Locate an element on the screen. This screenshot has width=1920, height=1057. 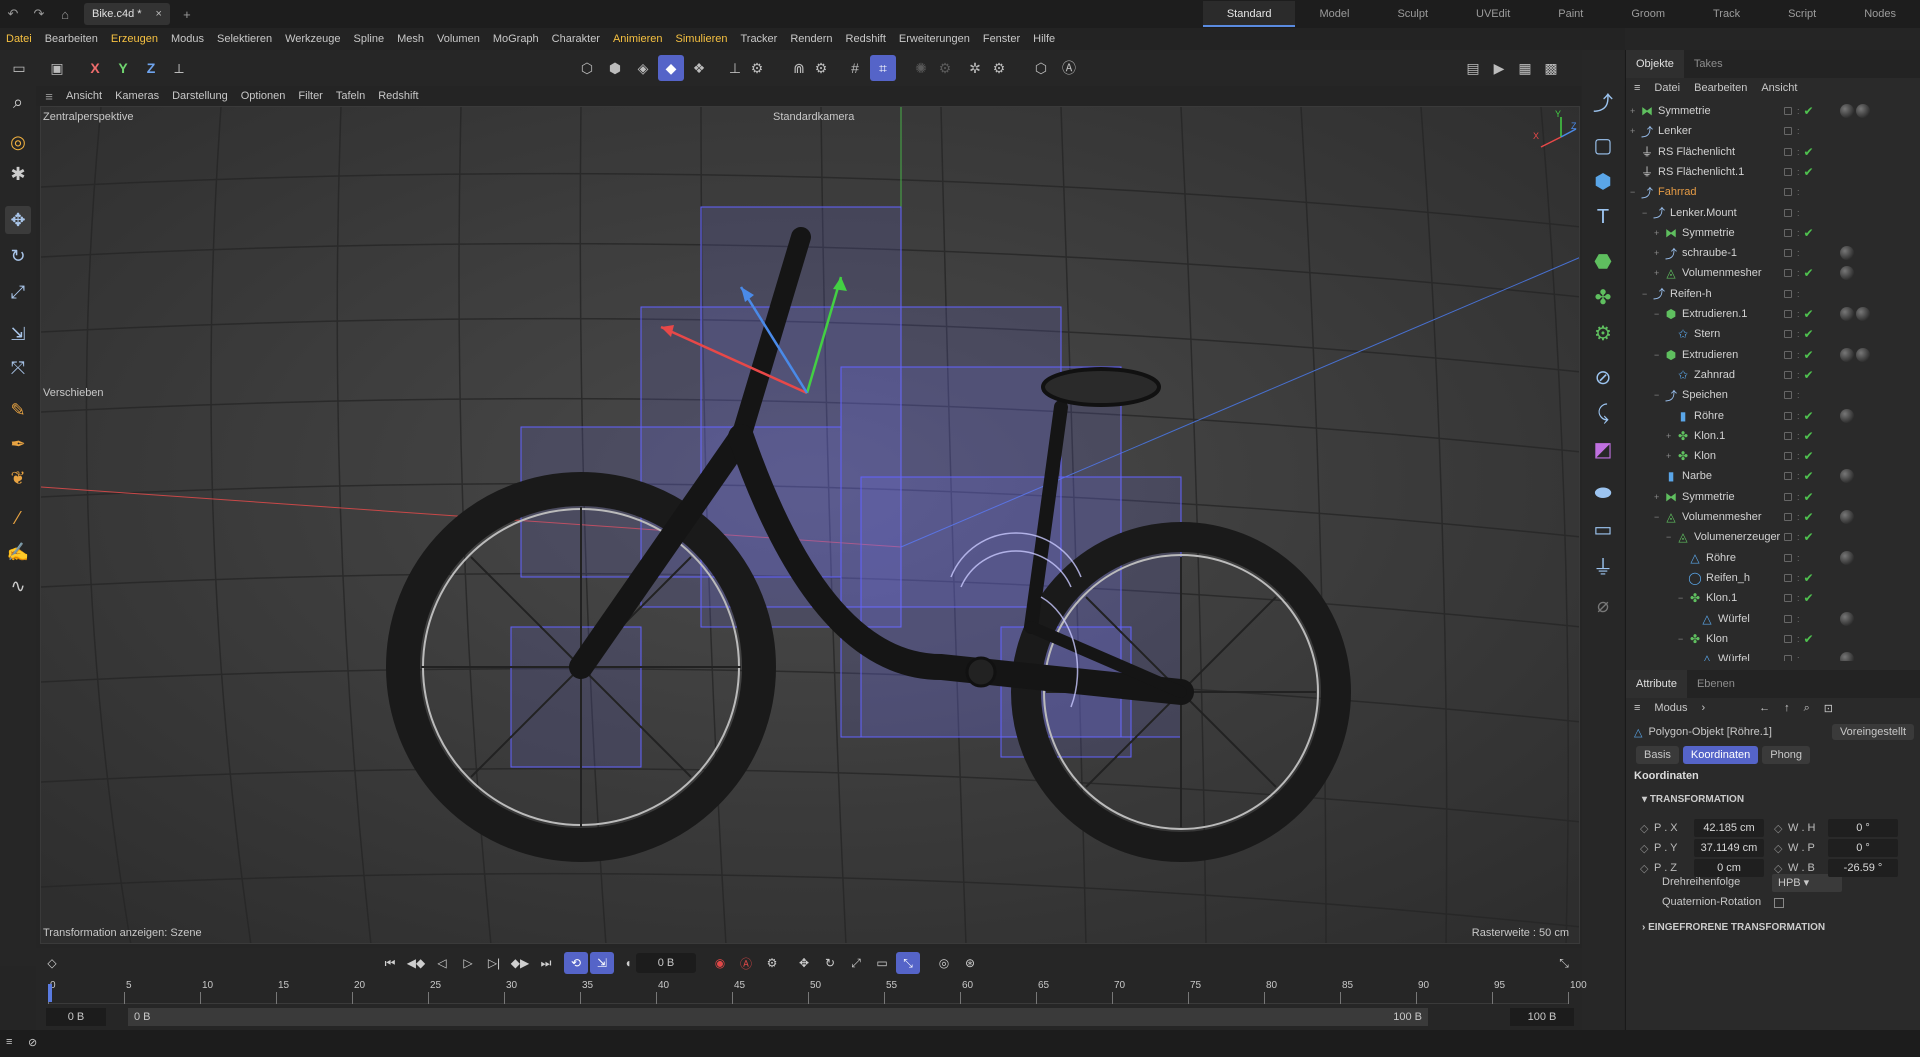
menu-fenster: Fenster is located at coordinates (1001, 39).